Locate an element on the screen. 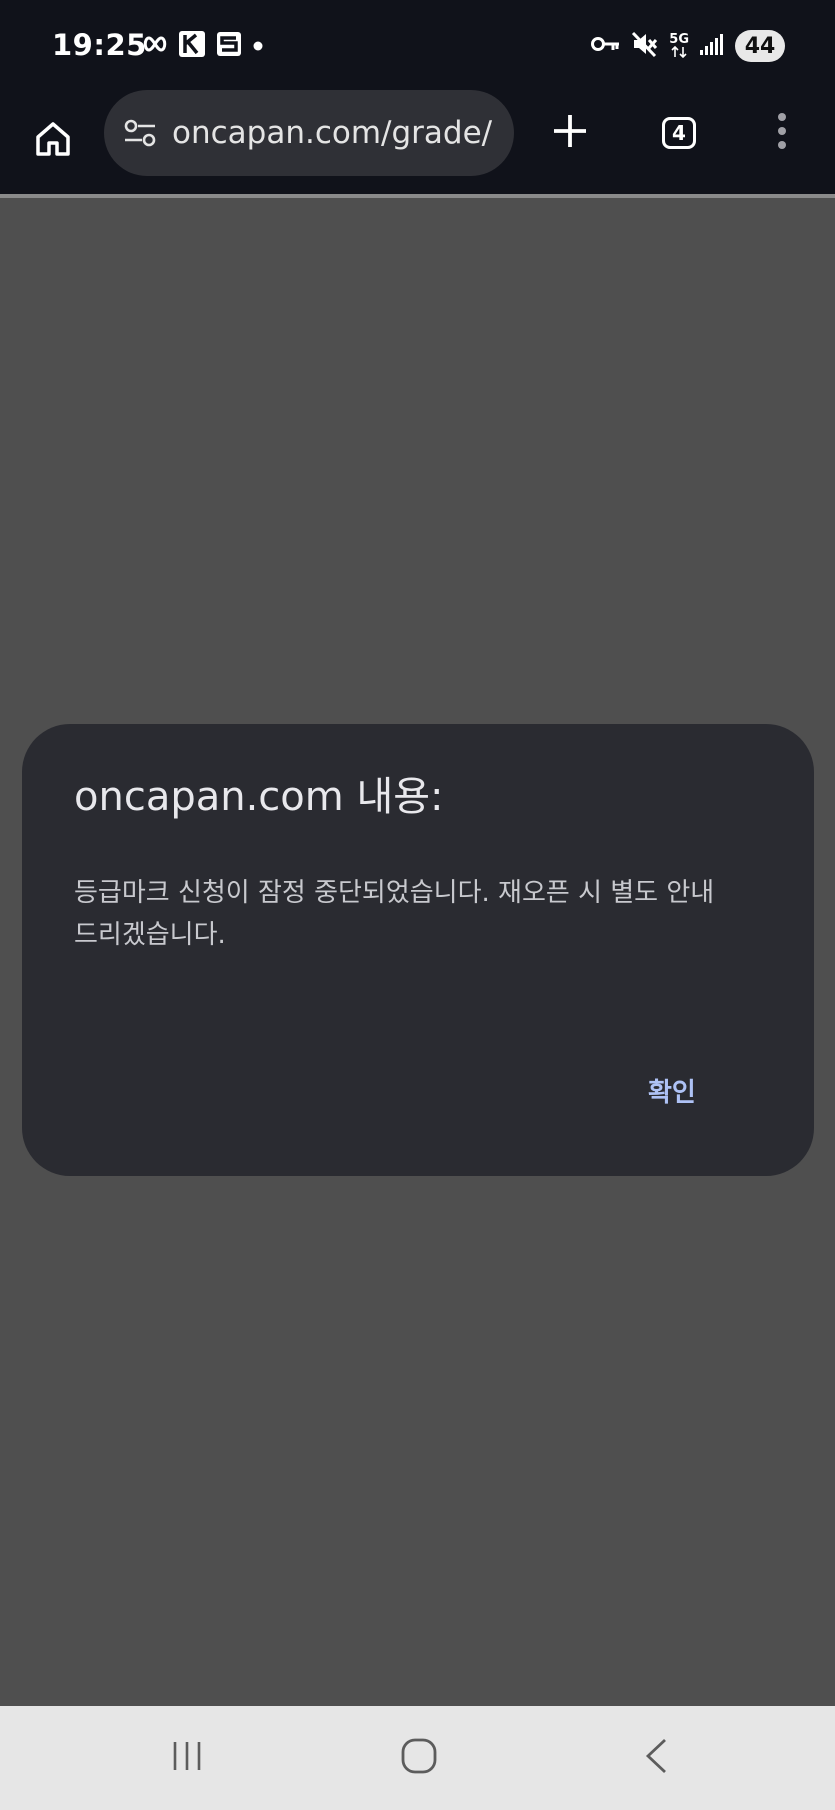 Image resolution: width=835 pixels, height=1810 pixels. tab-switcher-button: 4 is located at coordinates (679, 133).